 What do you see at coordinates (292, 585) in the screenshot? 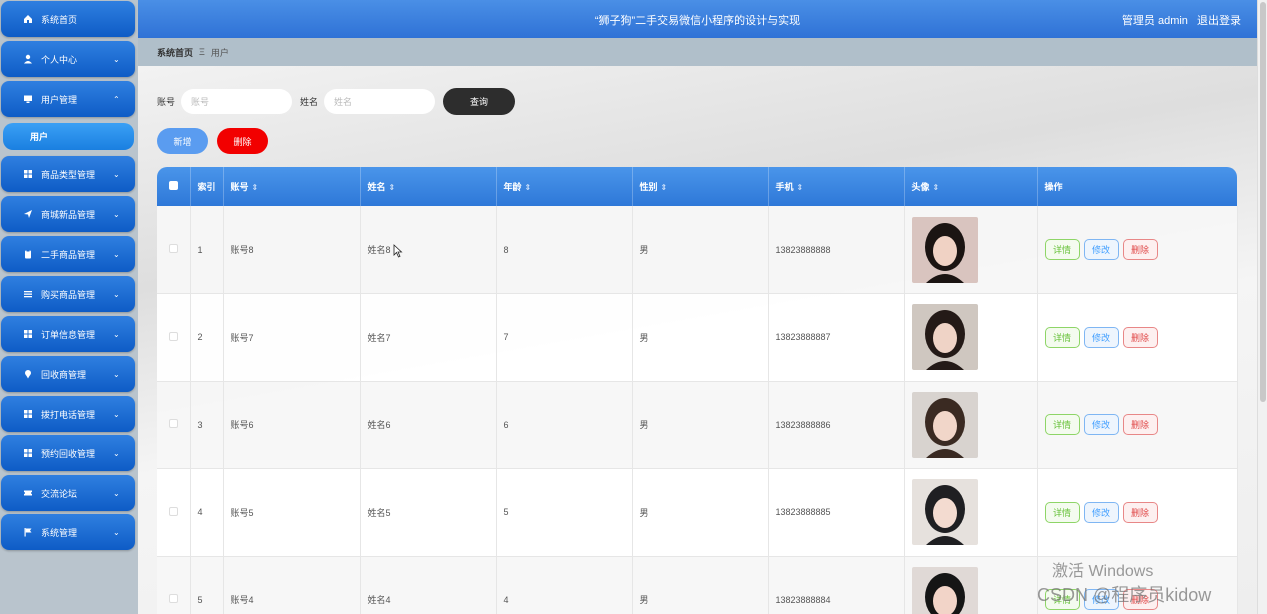
I see `account-cell: 账号4` at bounding box center [292, 585].